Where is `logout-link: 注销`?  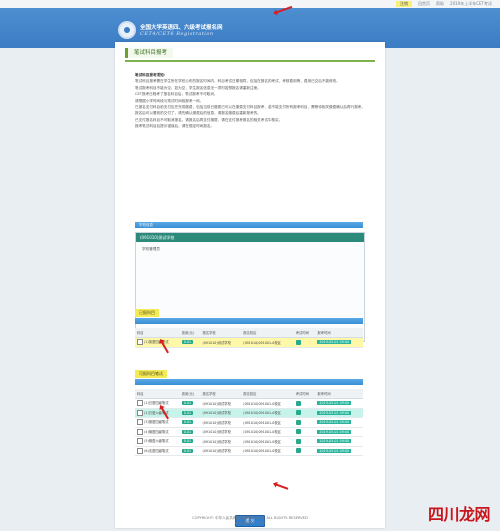 logout-link: 注销 is located at coordinates (404, 4).